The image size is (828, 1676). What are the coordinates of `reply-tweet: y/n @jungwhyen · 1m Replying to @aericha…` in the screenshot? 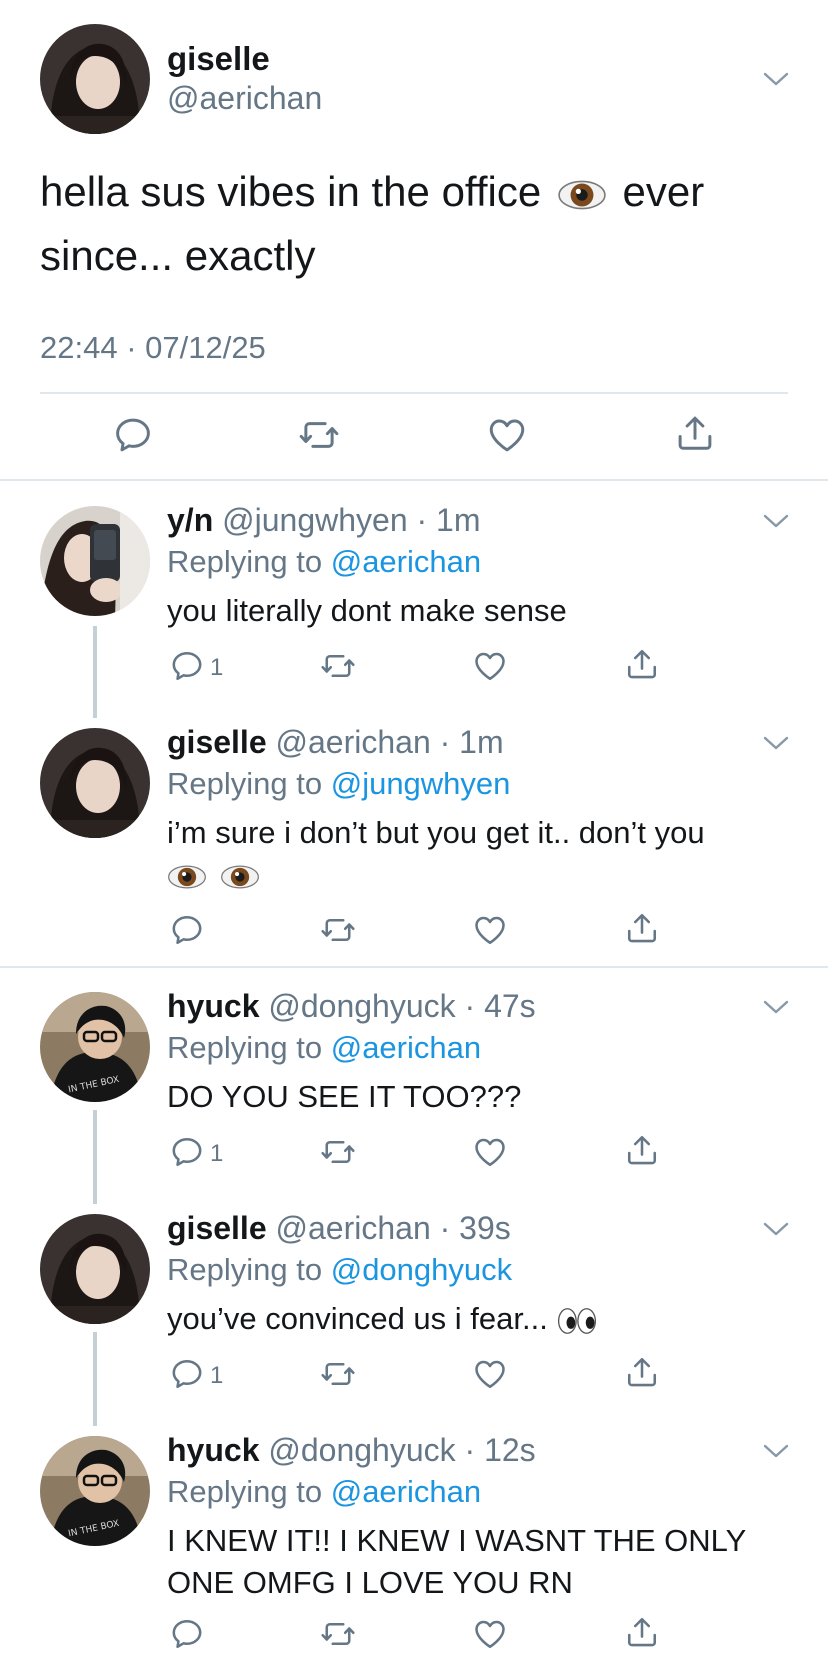 It's located at (414, 605).